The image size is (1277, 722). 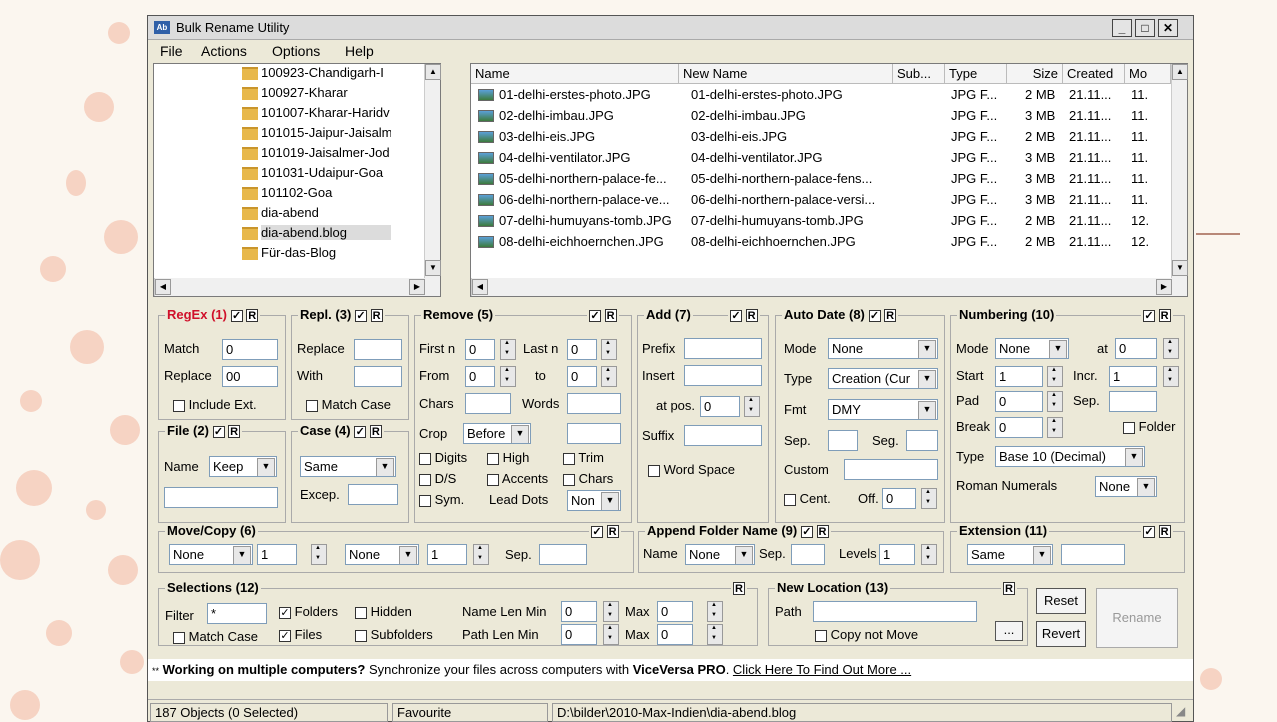 What do you see at coordinates (1149, 531) in the screenshot?
I see `extension-enable-checkbox: ✓` at bounding box center [1149, 531].